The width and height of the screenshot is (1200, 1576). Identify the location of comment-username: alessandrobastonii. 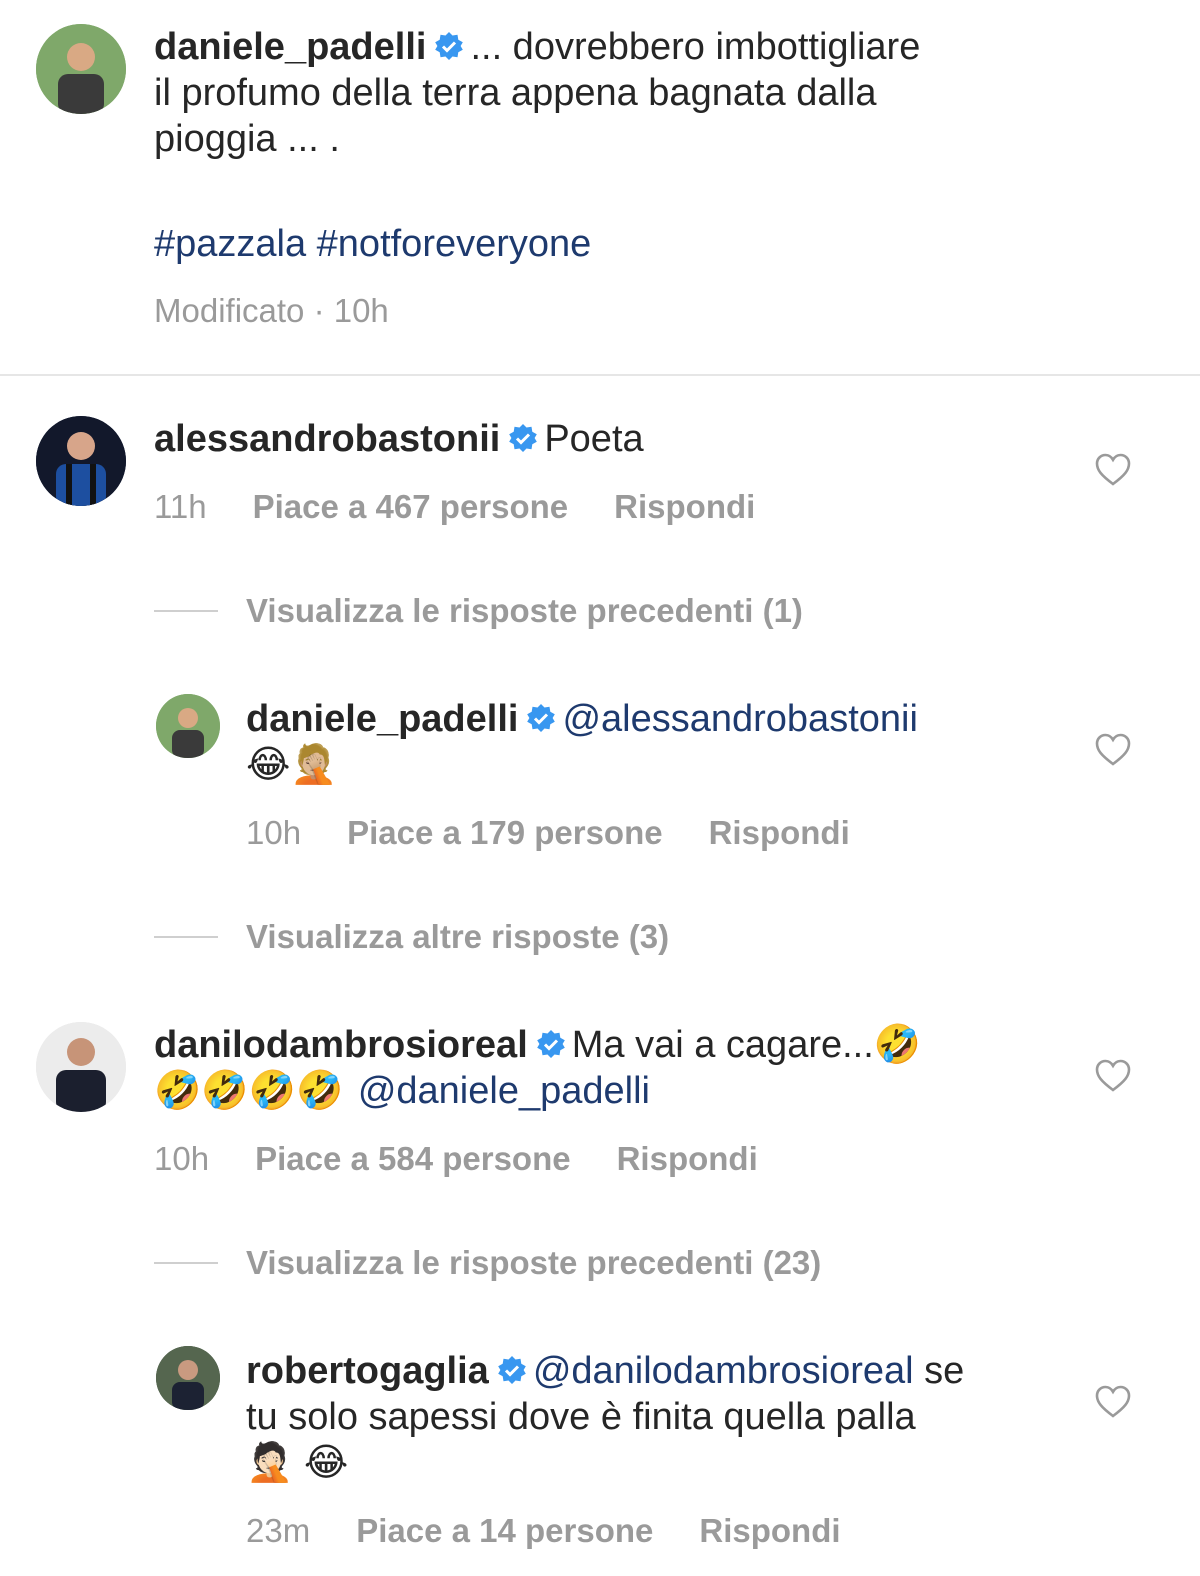
(327, 439).